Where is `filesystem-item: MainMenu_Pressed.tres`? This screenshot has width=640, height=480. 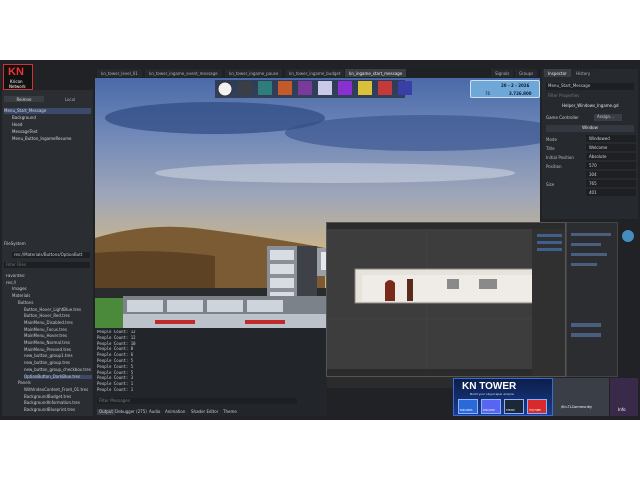 filesystem-item: MainMenu_Pressed.tres is located at coordinates (47, 349).